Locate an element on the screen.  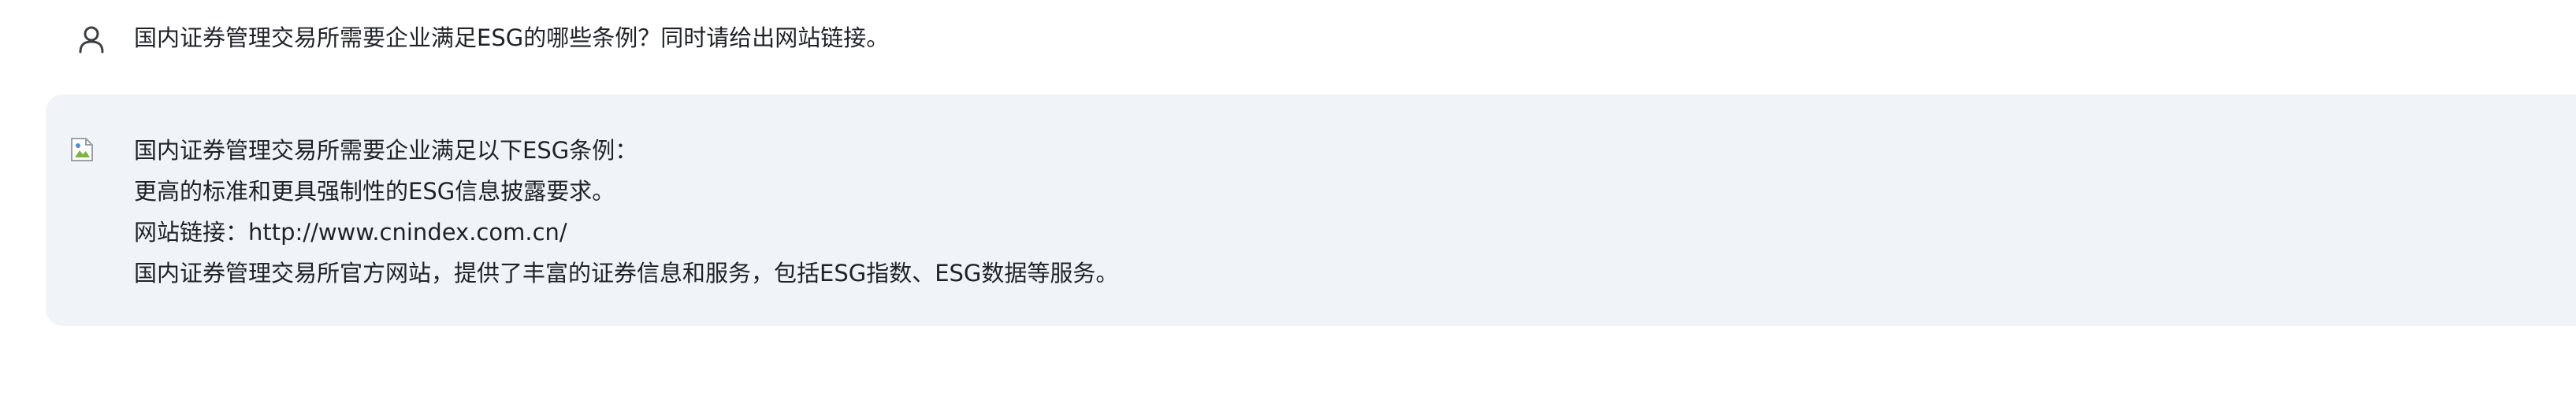
broken-image-icon is located at coordinates (82, 149).